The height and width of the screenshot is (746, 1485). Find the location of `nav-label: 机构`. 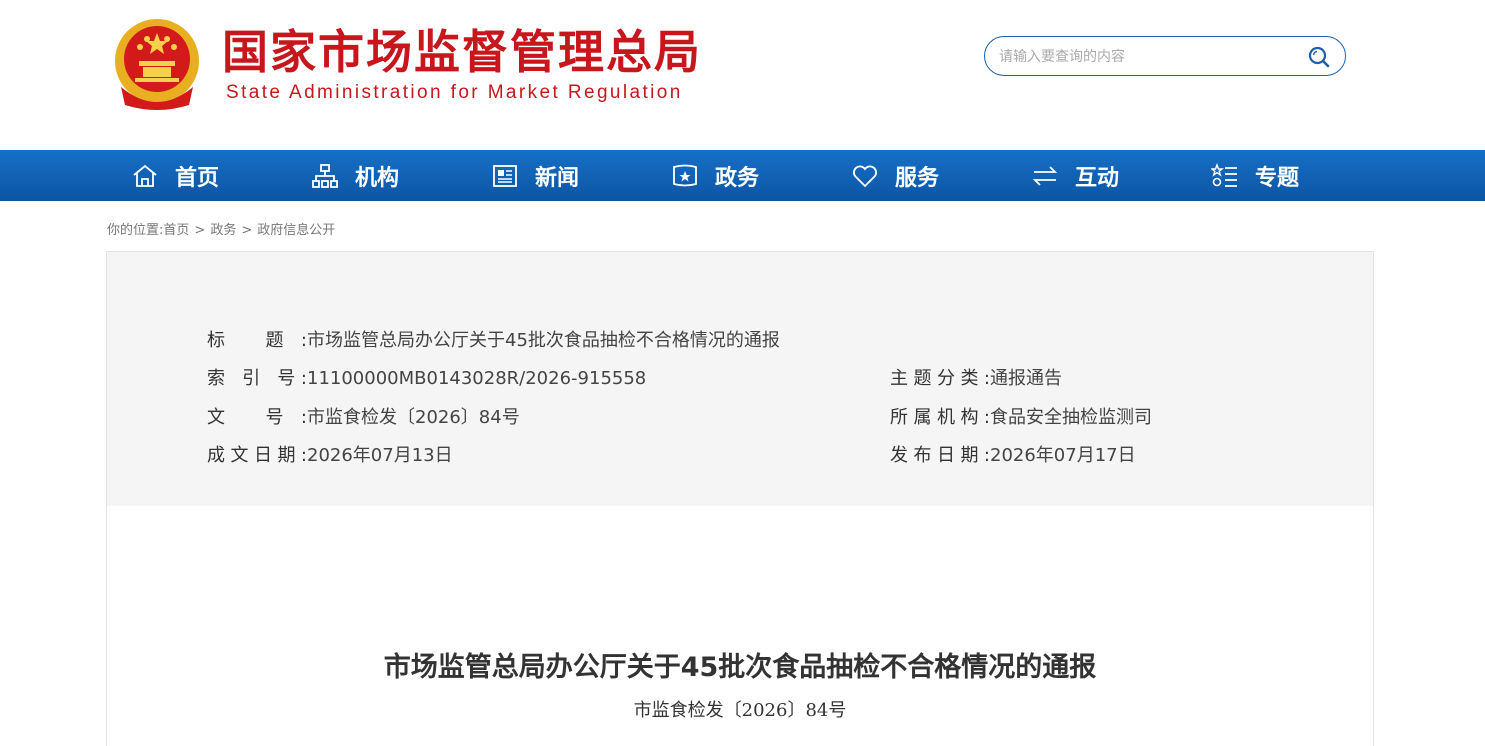

nav-label: 机构 is located at coordinates (377, 178).